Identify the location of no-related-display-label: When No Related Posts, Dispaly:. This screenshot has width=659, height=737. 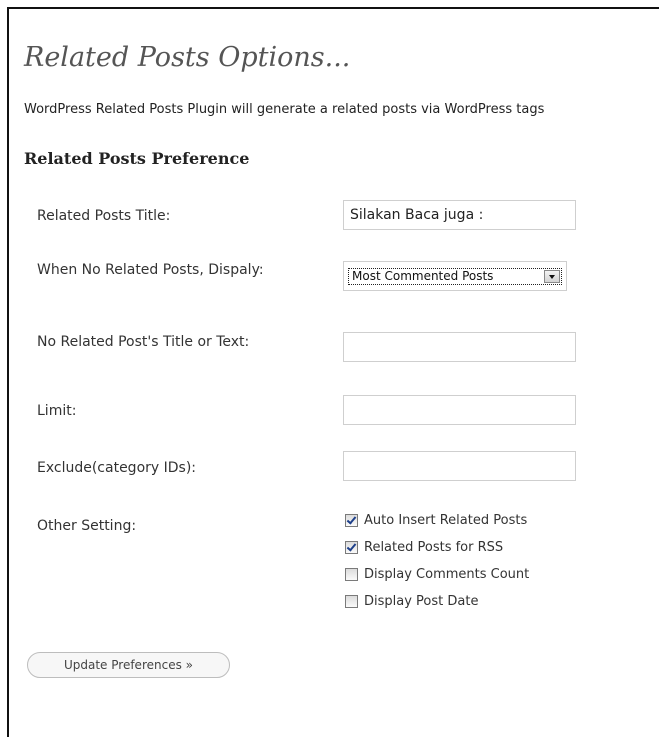
(150, 270).